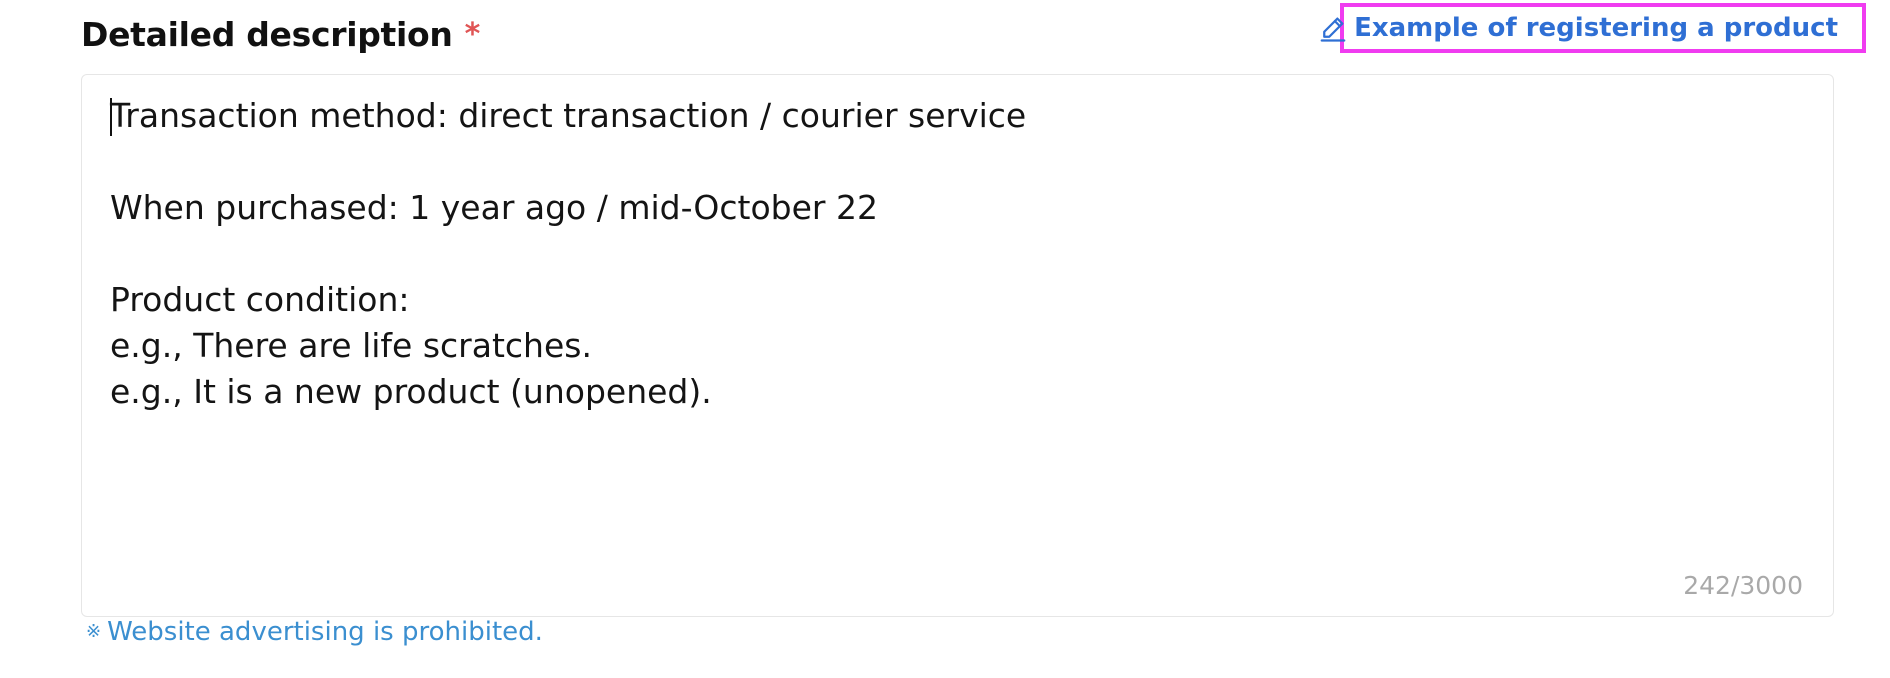 The height and width of the screenshot is (678, 1890). Describe the element at coordinates (1596, 28) in the screenshot. I see `example-link-label: Example of registering a product` at that location.